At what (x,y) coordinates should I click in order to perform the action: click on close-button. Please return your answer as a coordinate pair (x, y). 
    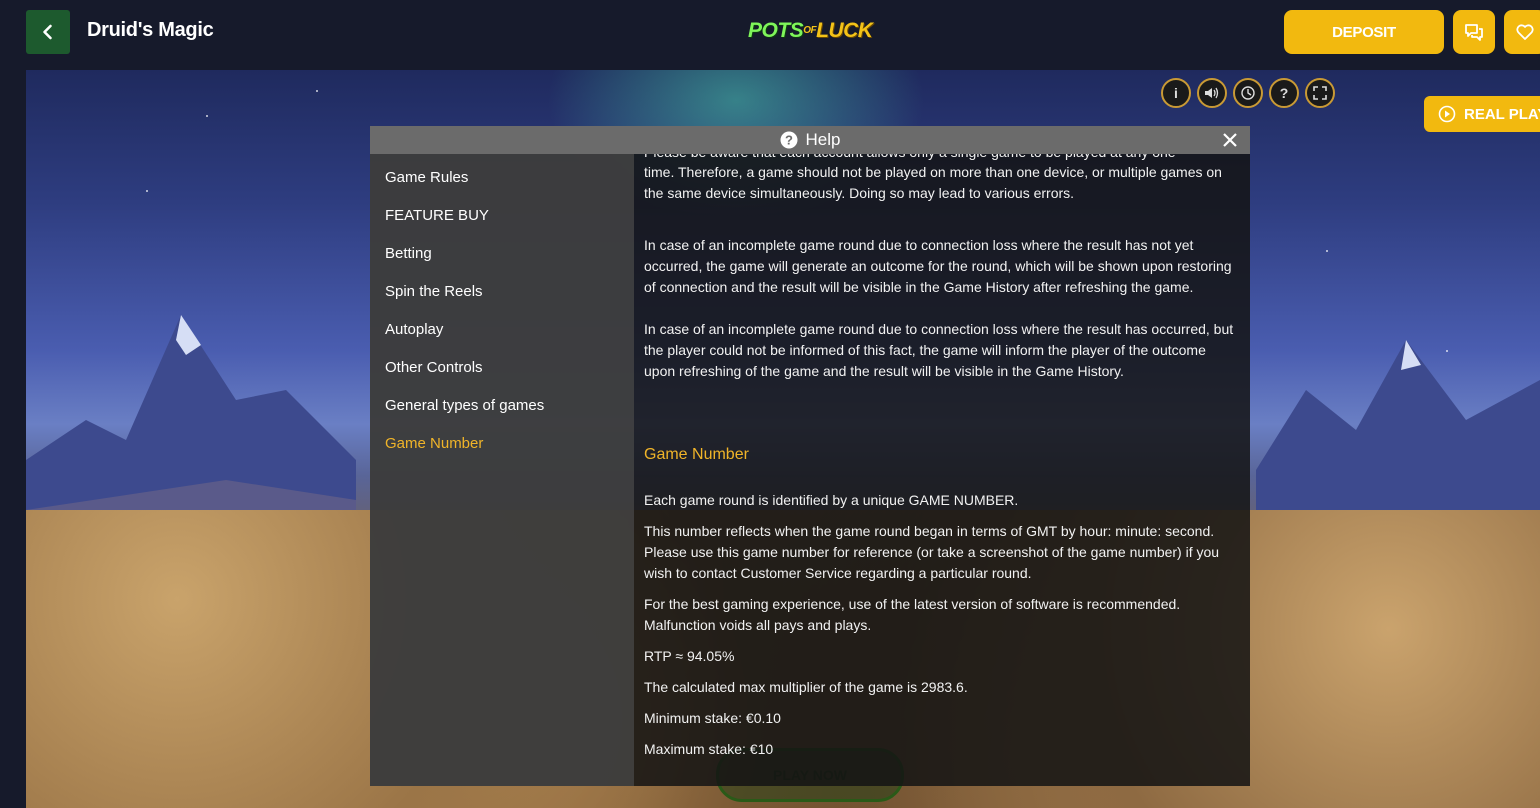
    Looking at the image, I should click on (1230, 140).